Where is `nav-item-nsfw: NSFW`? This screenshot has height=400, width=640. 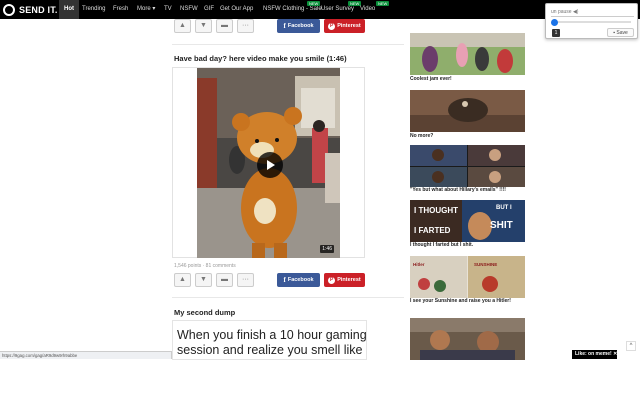 nav-item-nsfw: NSFW is located at coordinates (189, 9).